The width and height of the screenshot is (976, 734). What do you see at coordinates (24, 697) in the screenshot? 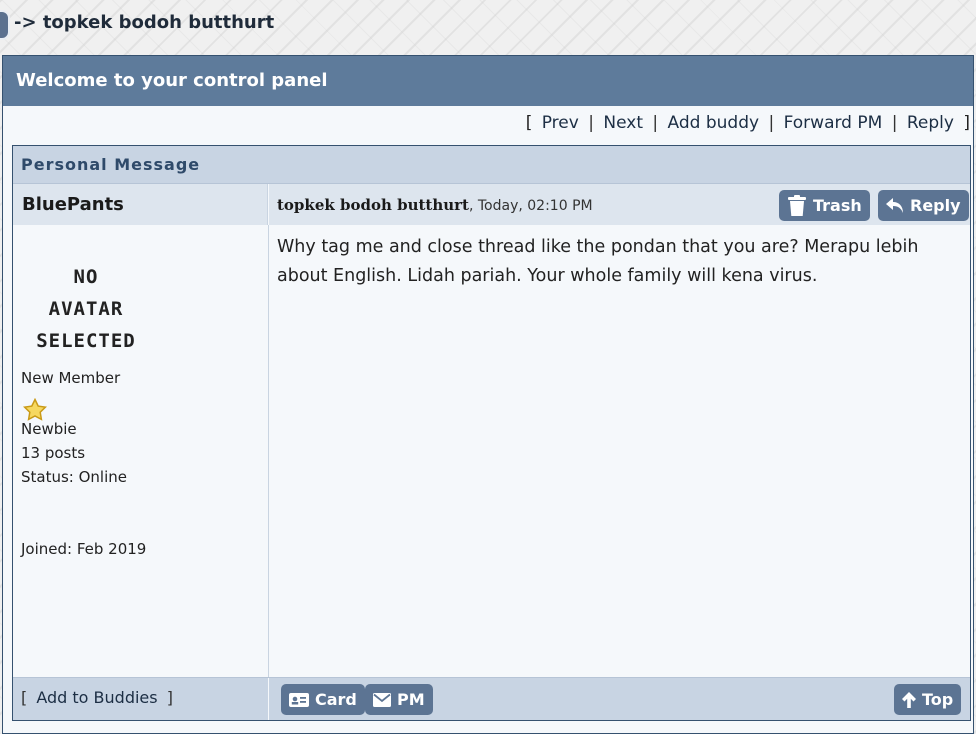
I see `buddies-open-bracket: [` at bounding box center [24, 697].